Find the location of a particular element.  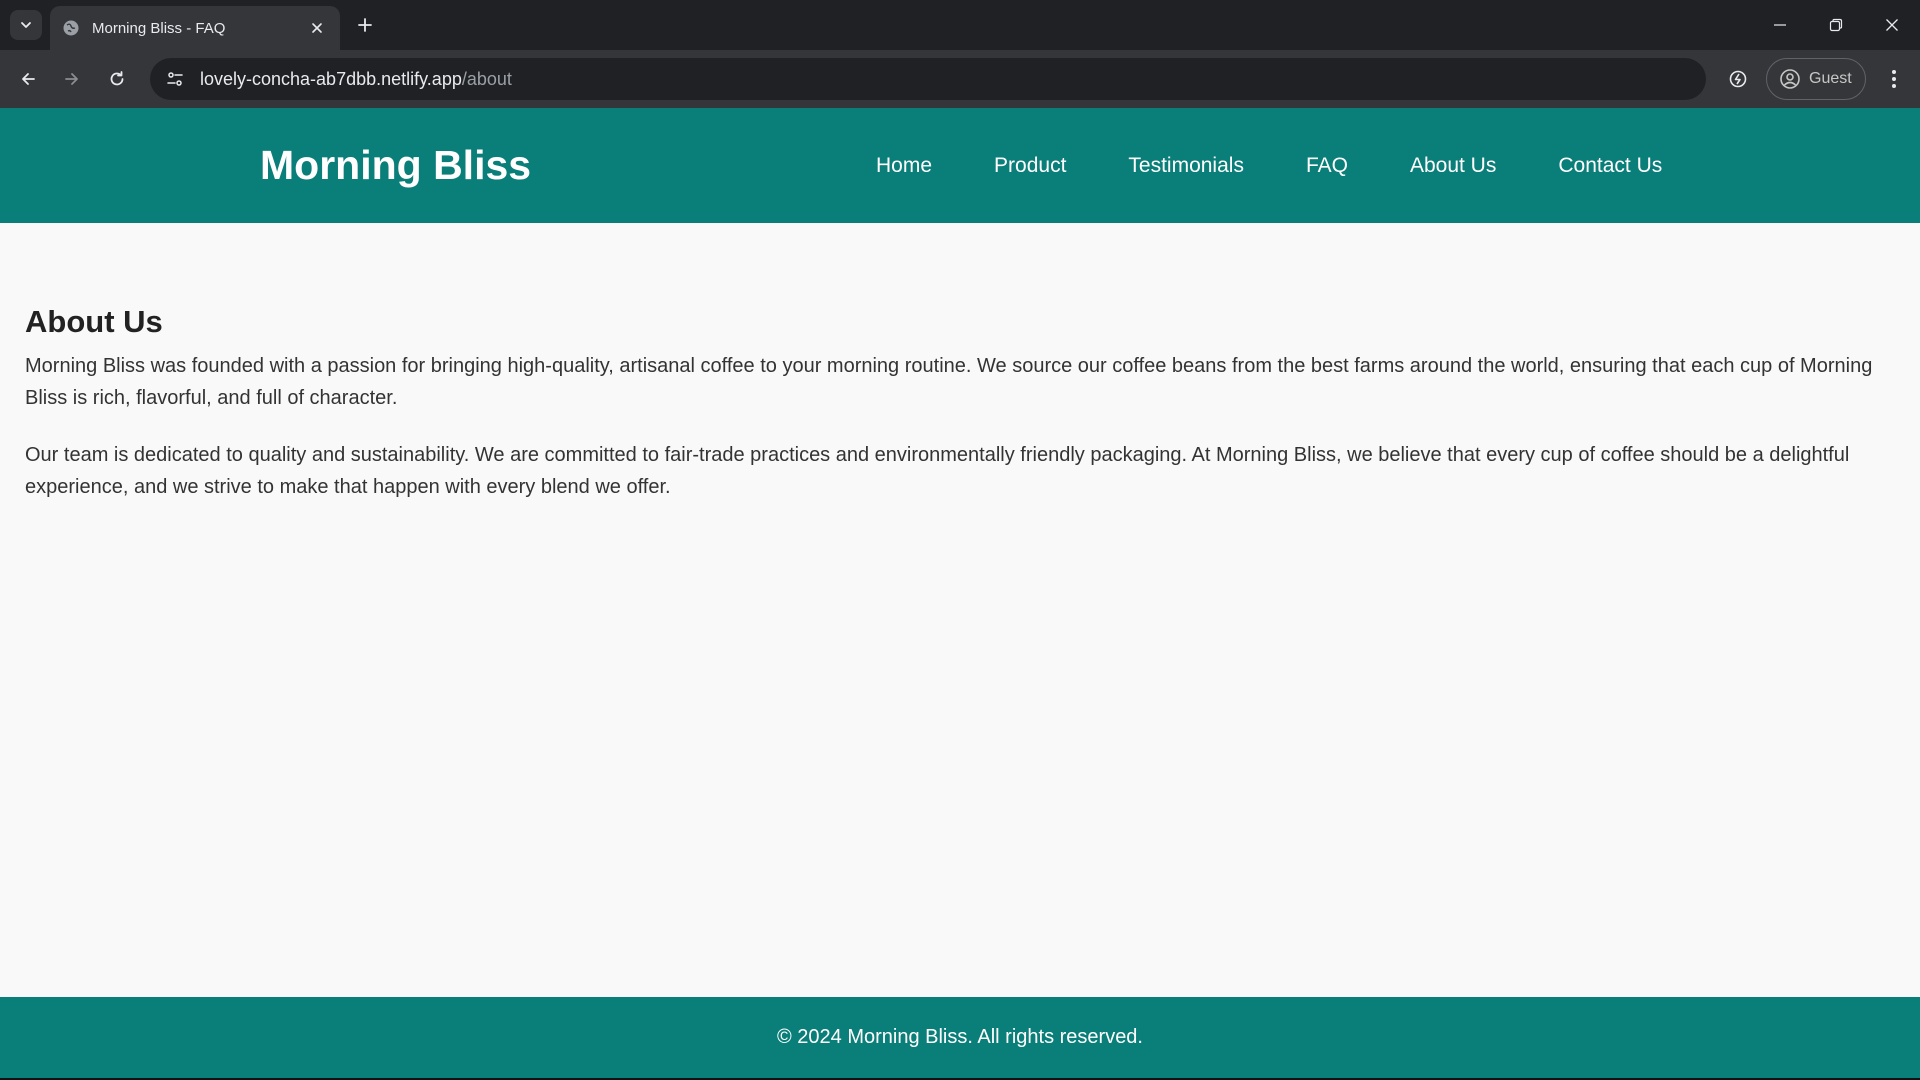

browser-titlebar: Morning Bliss - FAQ is located at coordinates (960, 25).